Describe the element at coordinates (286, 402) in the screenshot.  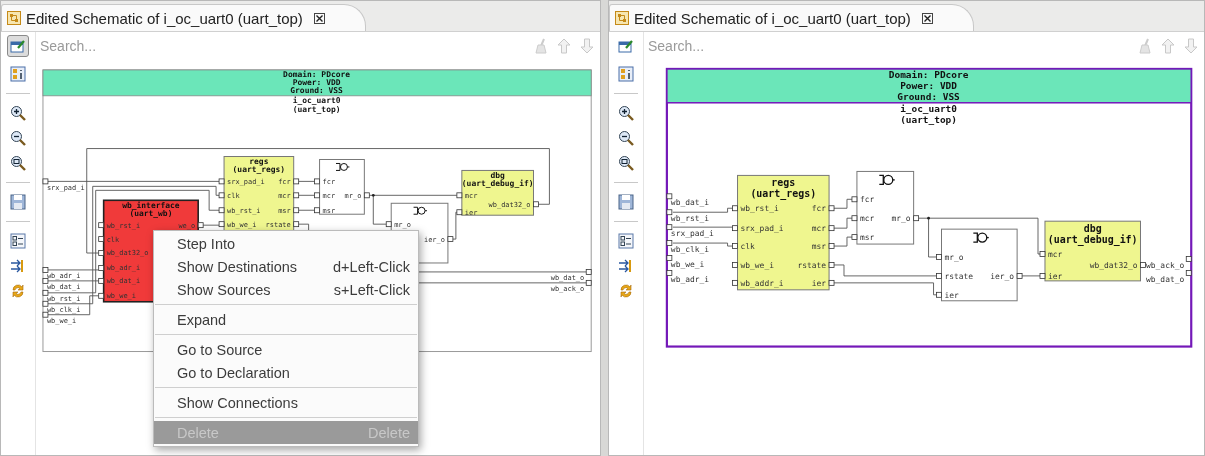
I see `menu-item: Show Connections` at that location.